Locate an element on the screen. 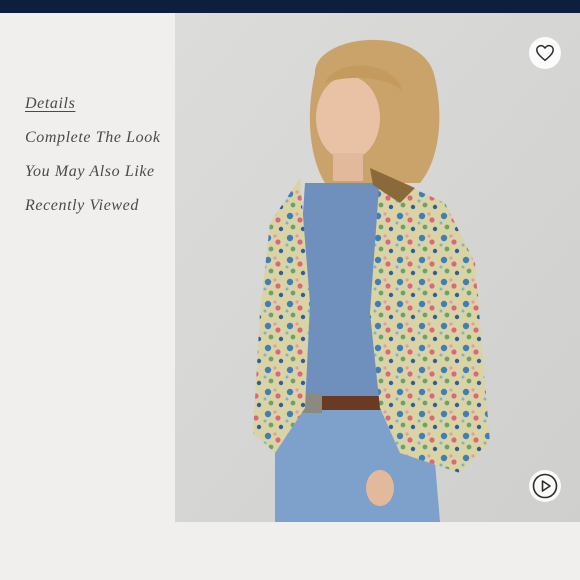 The image size is (580, 580). heart-icon is located at coordinates (545, 53).